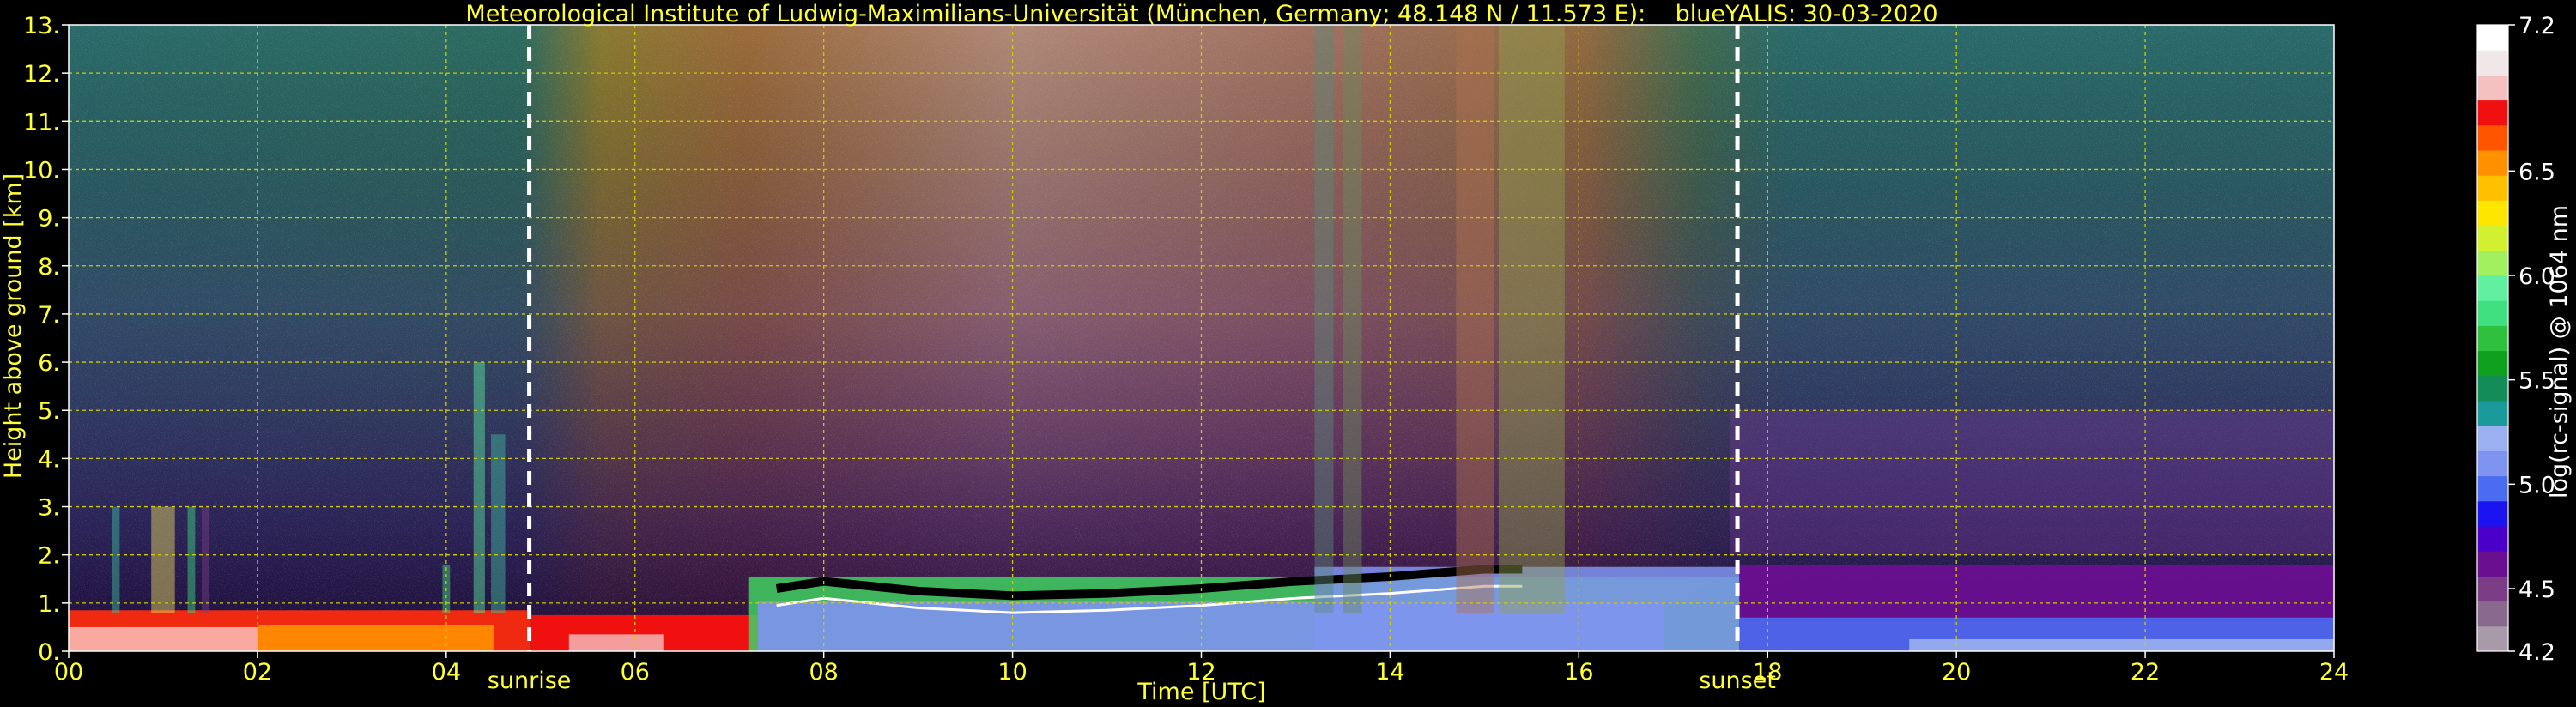 This screenshot has width=2576, height=707. I want to click on y-tick-label: 8., so click(49, 267).